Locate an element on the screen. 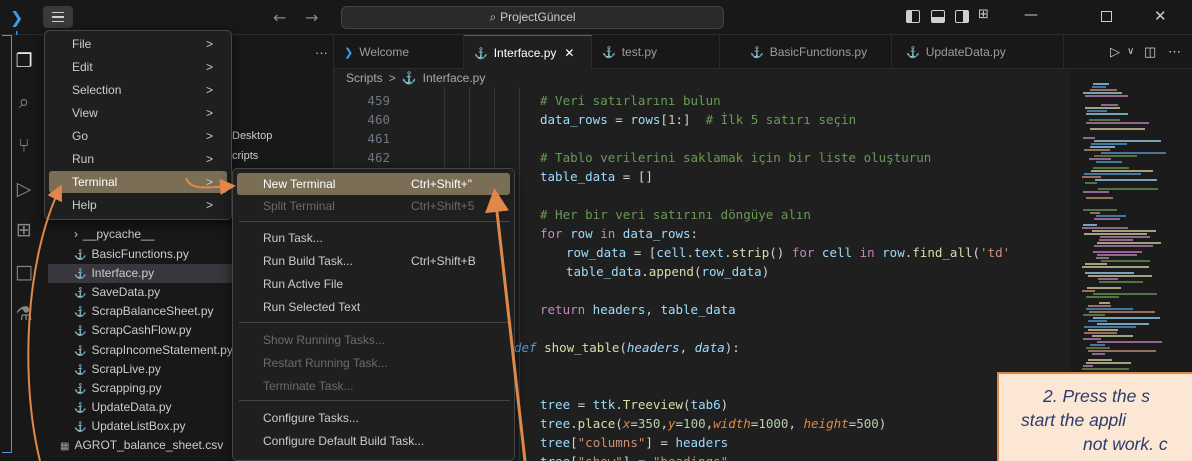 The image size is (1192, 461). menu-item-view: View > is located at coordinates (138, 113).